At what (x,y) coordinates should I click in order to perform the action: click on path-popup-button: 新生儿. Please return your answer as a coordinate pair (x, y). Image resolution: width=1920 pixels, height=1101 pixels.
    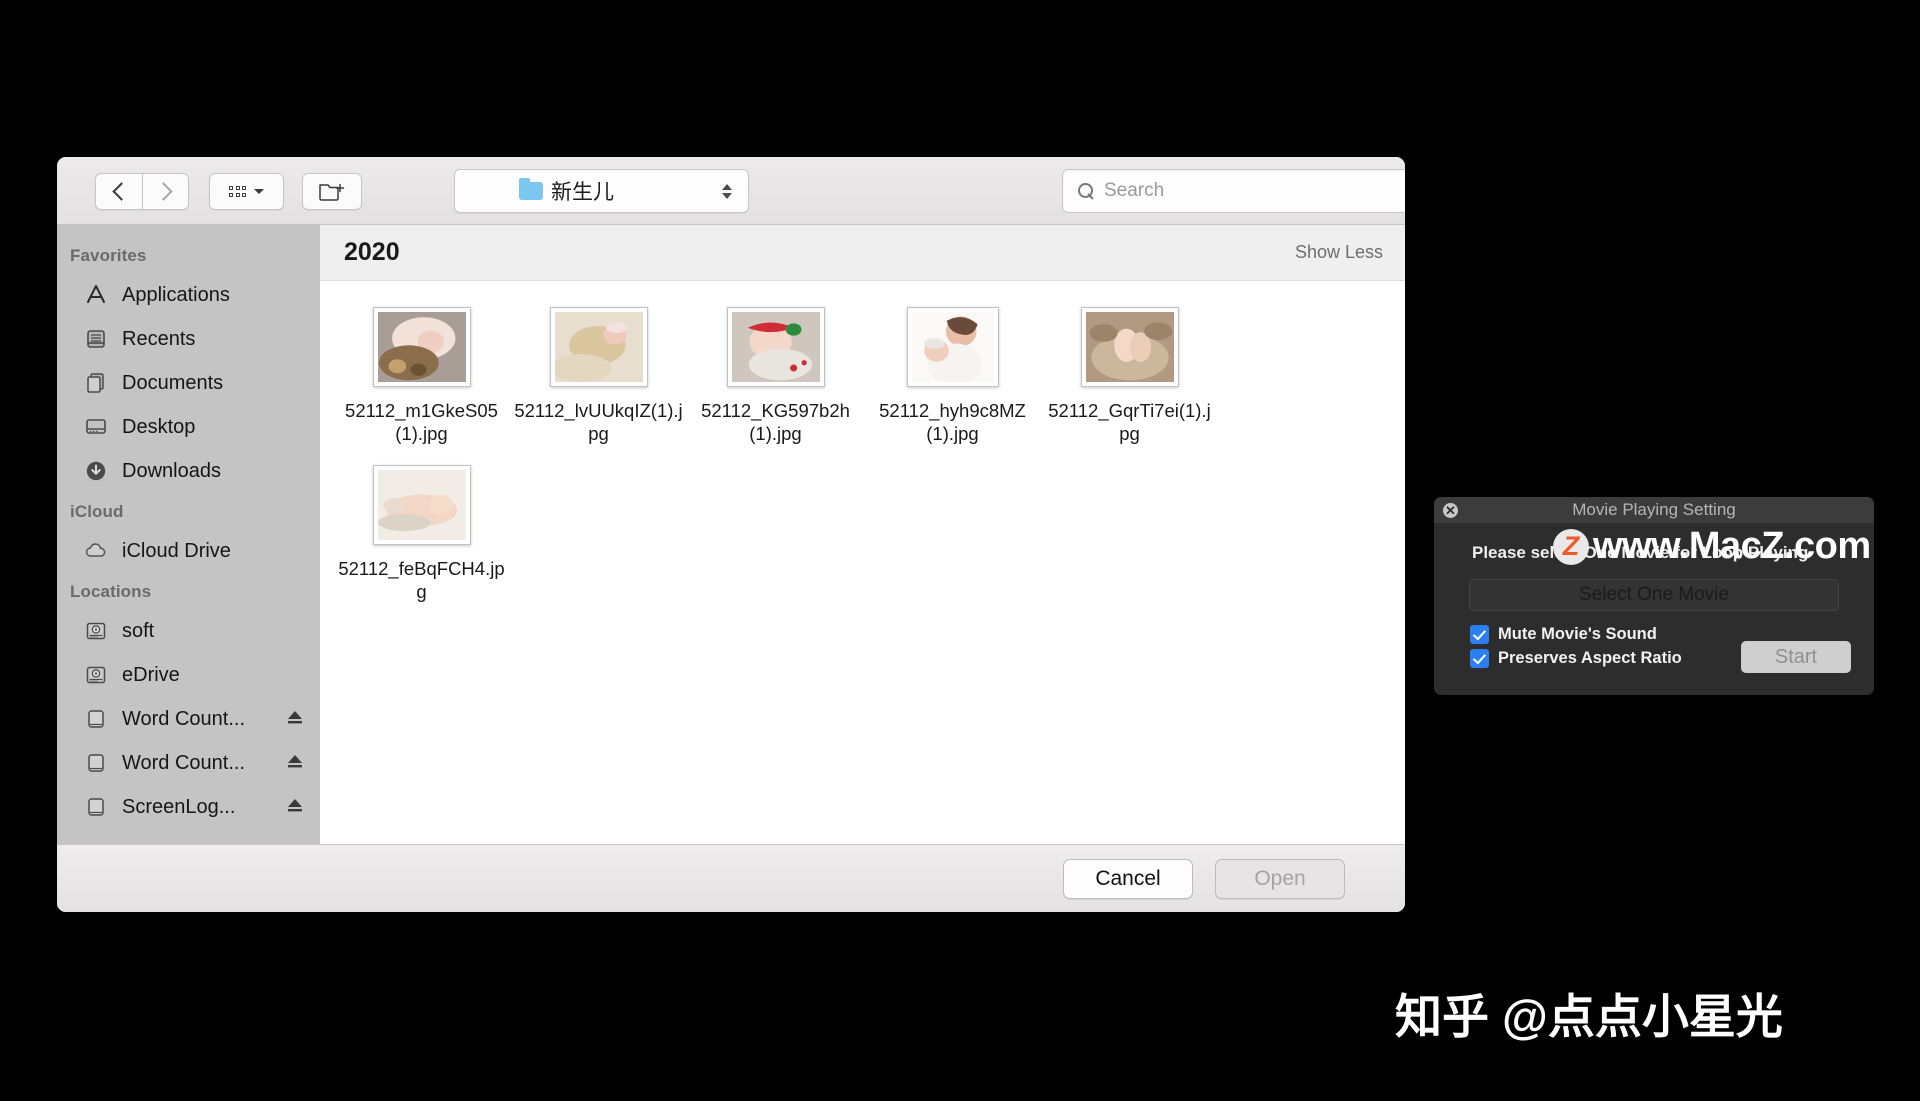
    Looking at the image, I should click on (601, 191).